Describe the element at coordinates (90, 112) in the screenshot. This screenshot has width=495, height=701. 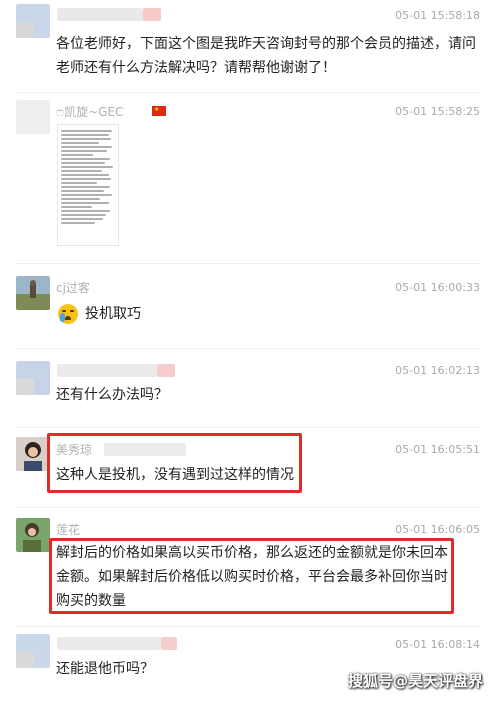
I see `sender-name: ෆ凯旋~GEC` at that location.